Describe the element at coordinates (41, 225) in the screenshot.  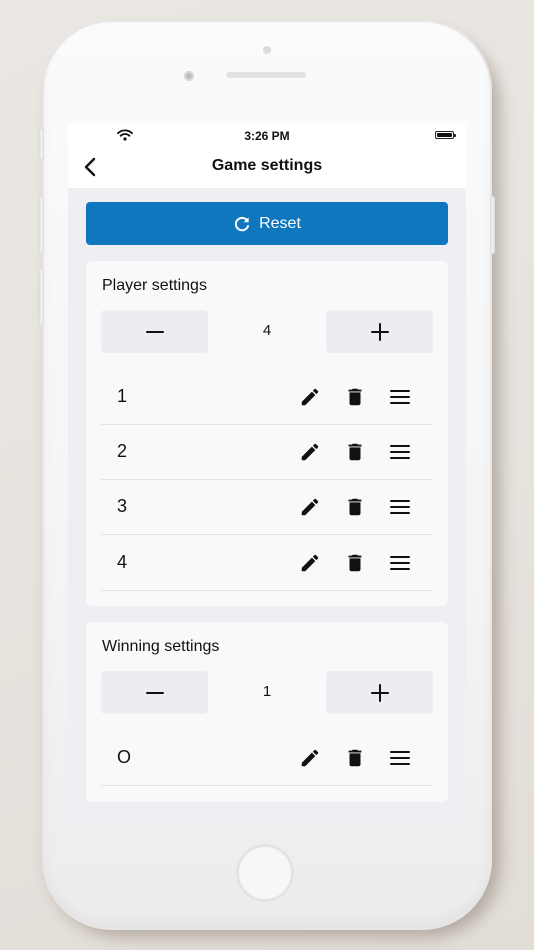
I see `volume-up-button` at that location.